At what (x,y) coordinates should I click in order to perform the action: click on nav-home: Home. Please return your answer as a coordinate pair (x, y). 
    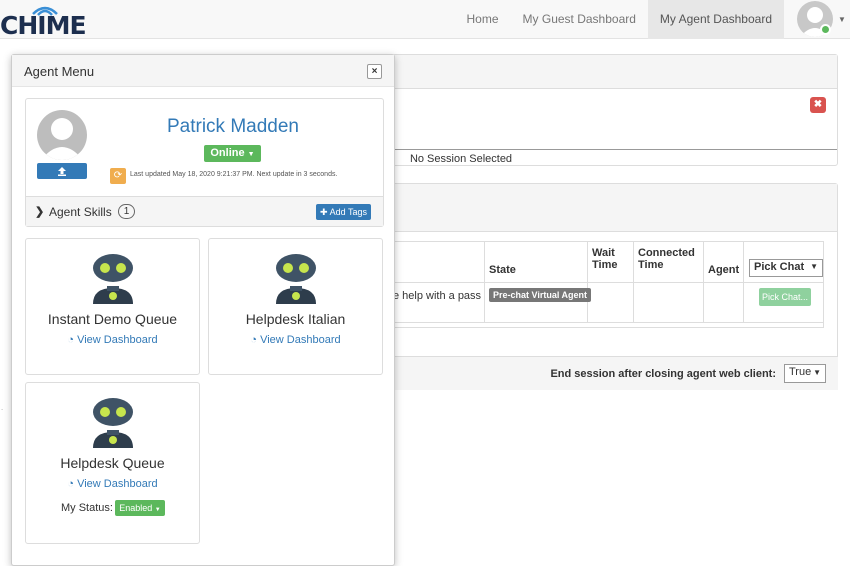
    Looking at the image, I should click on (483, 19).